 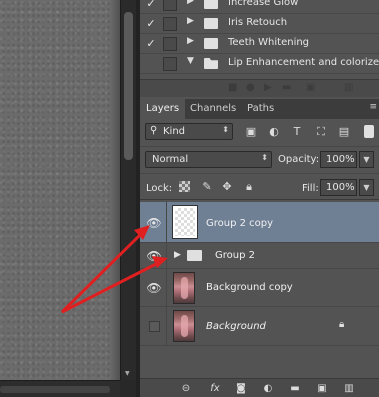 I want to click on opacity-input: 100%, so click(x=338, y=159).